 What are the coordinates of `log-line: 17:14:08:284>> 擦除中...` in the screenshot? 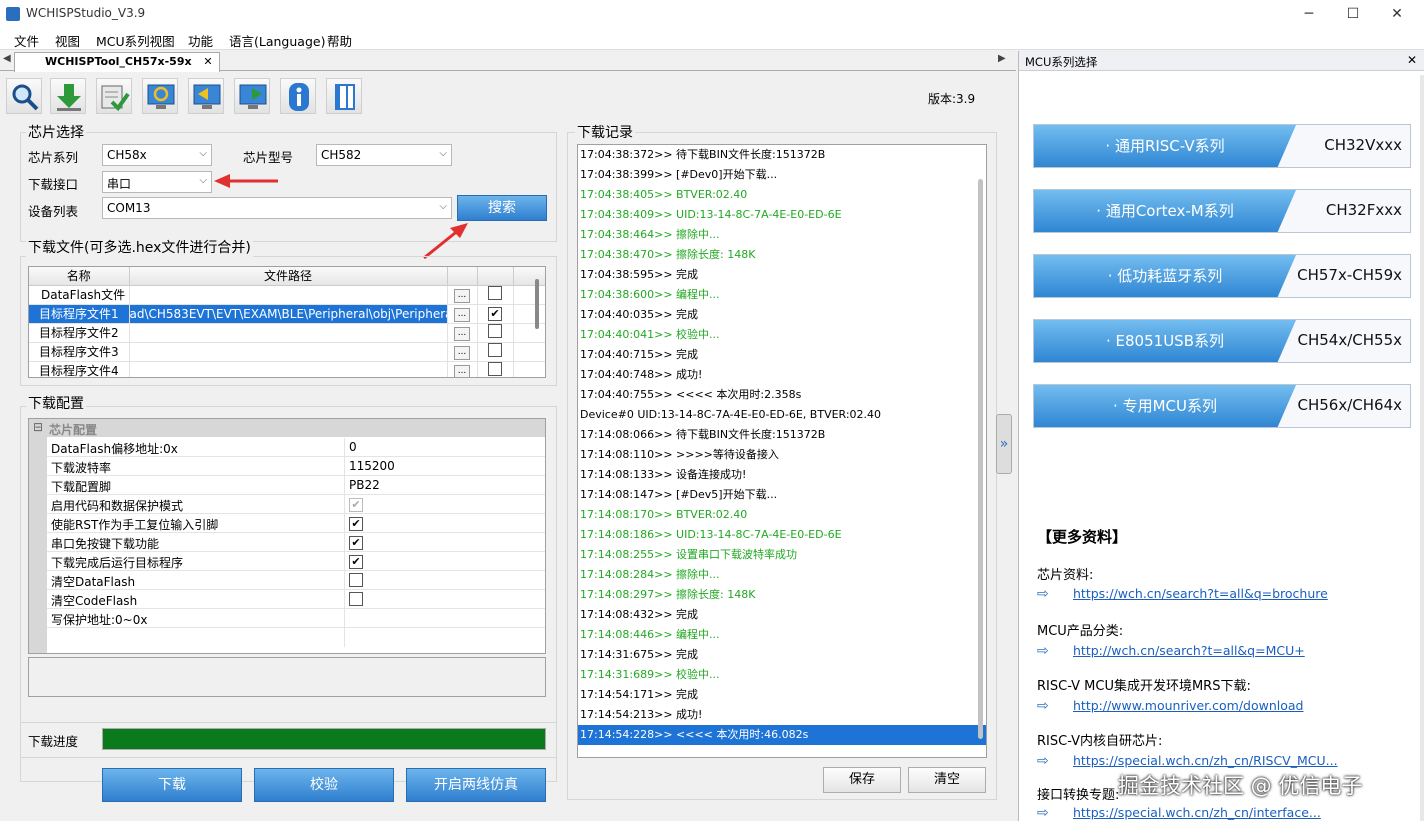 It's located at (782, 575).